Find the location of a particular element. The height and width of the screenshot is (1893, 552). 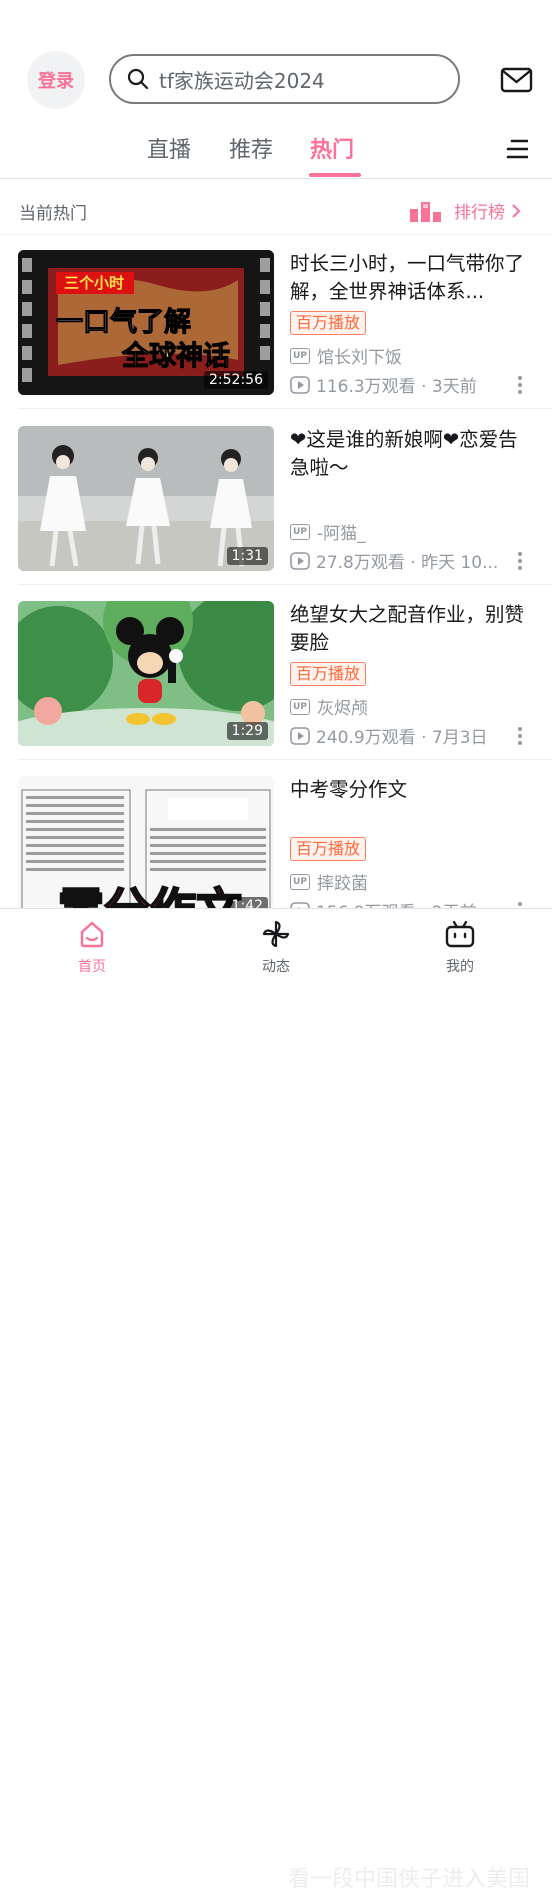

video-stats: 116.3万观看 · 3天前 is located at coordinates (383, 384).